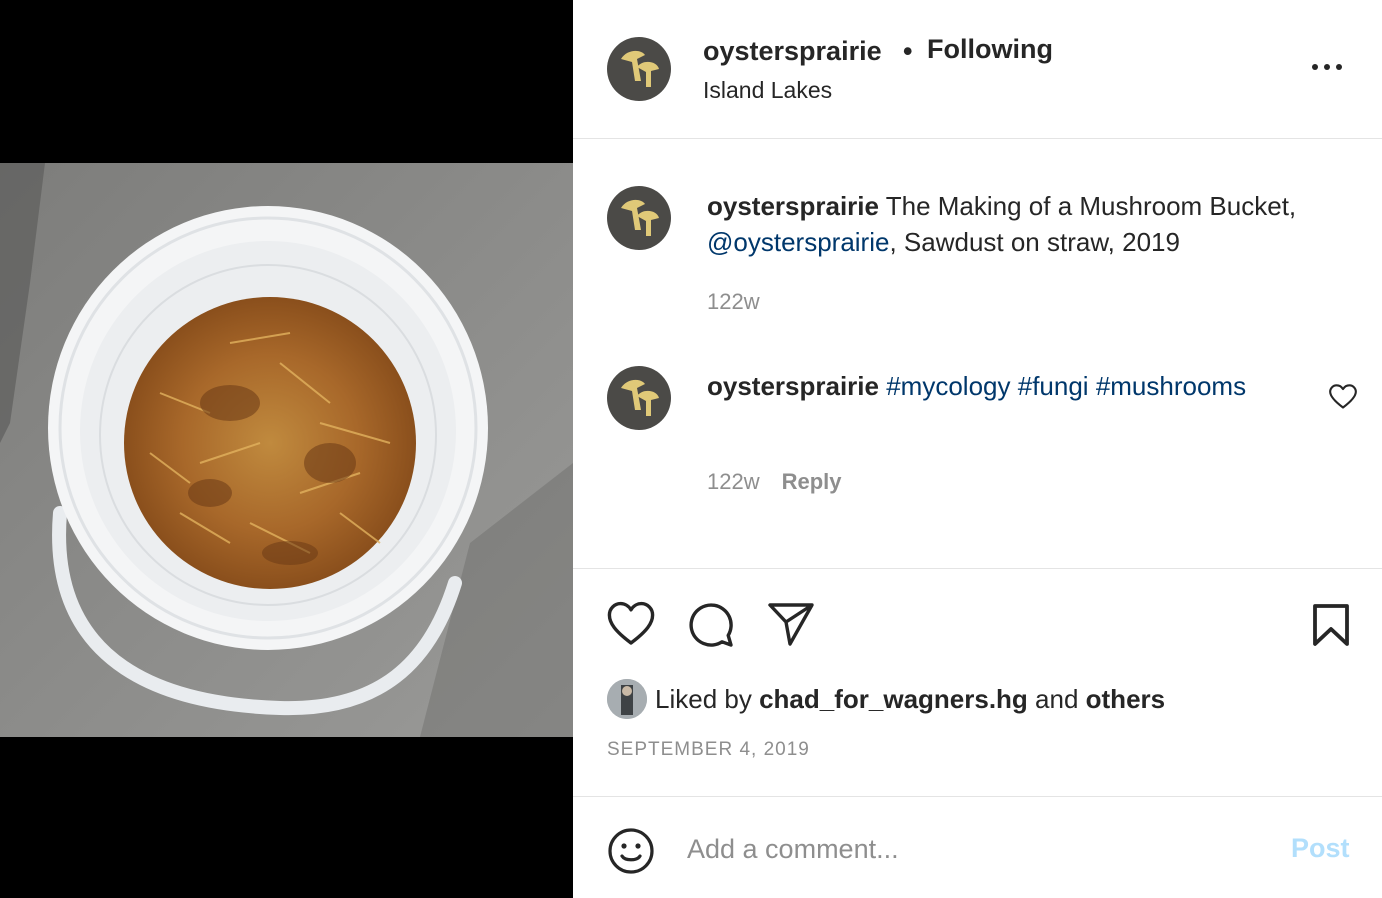 This screenshot has height=898, width=1382. I want to click on caption-username: oystersprairie, so click(793, 206).